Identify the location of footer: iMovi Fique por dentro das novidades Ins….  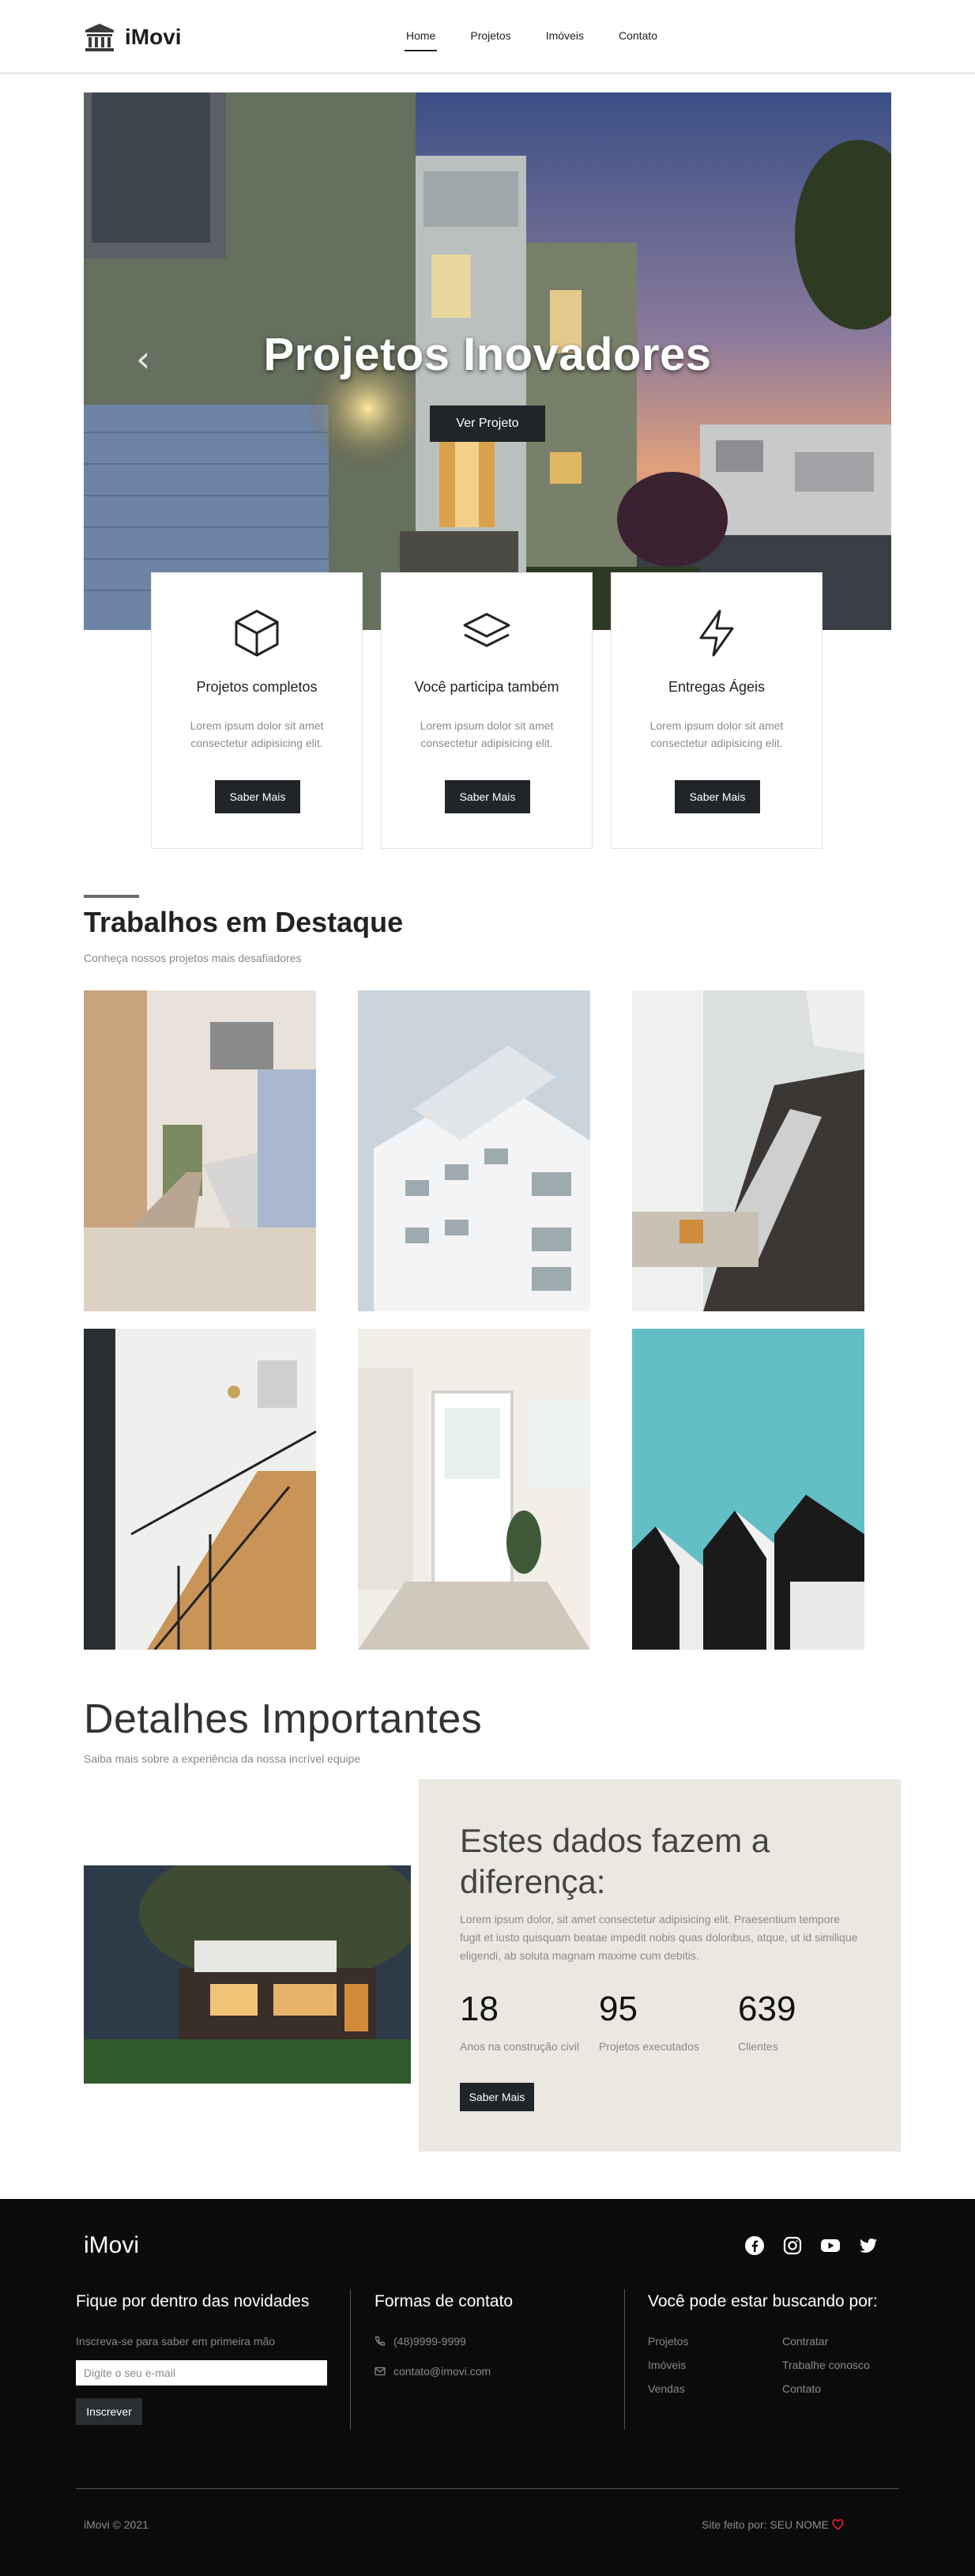
(487, 2387).